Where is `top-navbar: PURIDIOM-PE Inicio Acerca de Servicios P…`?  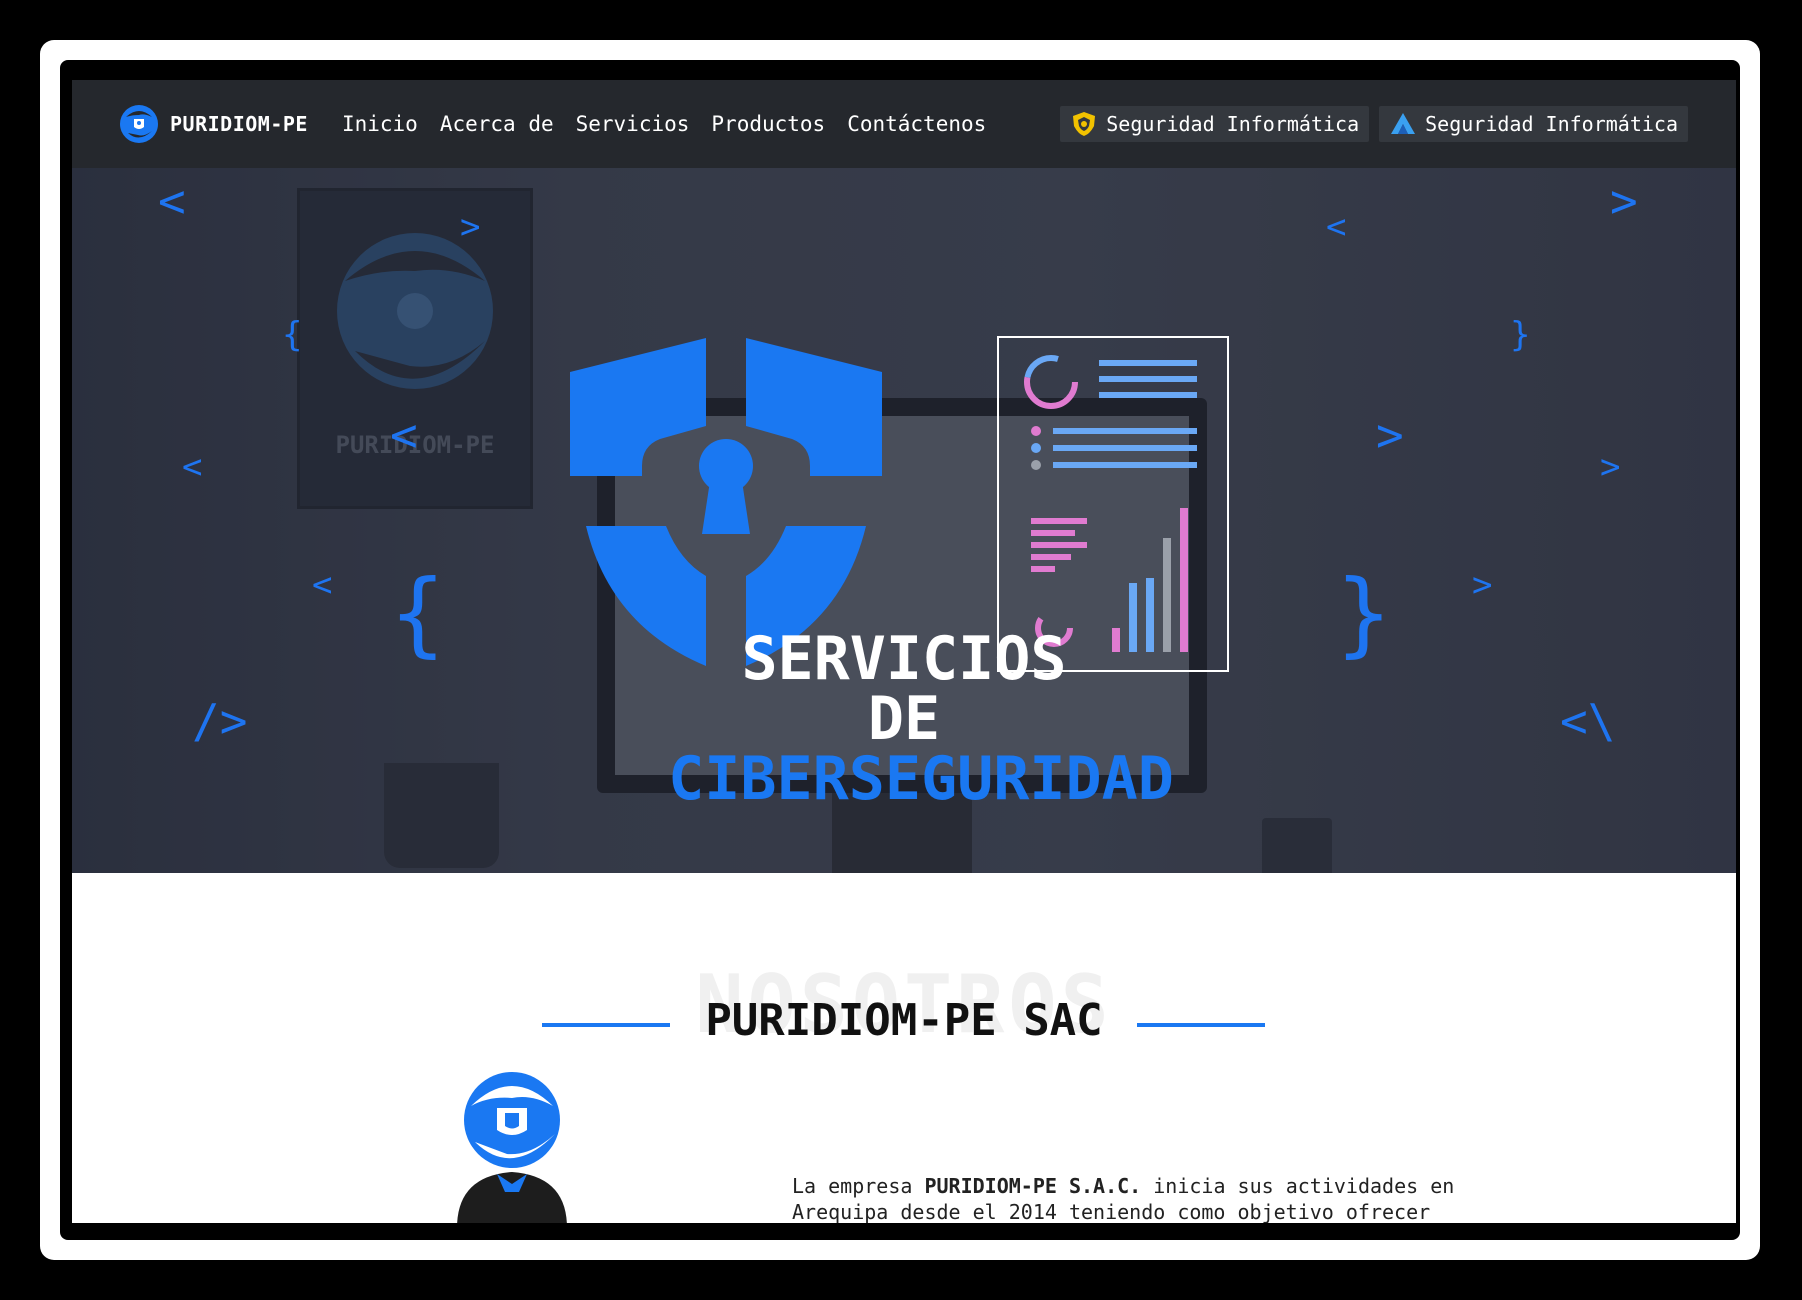
top-navbar: PURIDIOM-PE Inicio Acerca de Servicios P… is located at coordinates (904, 124).